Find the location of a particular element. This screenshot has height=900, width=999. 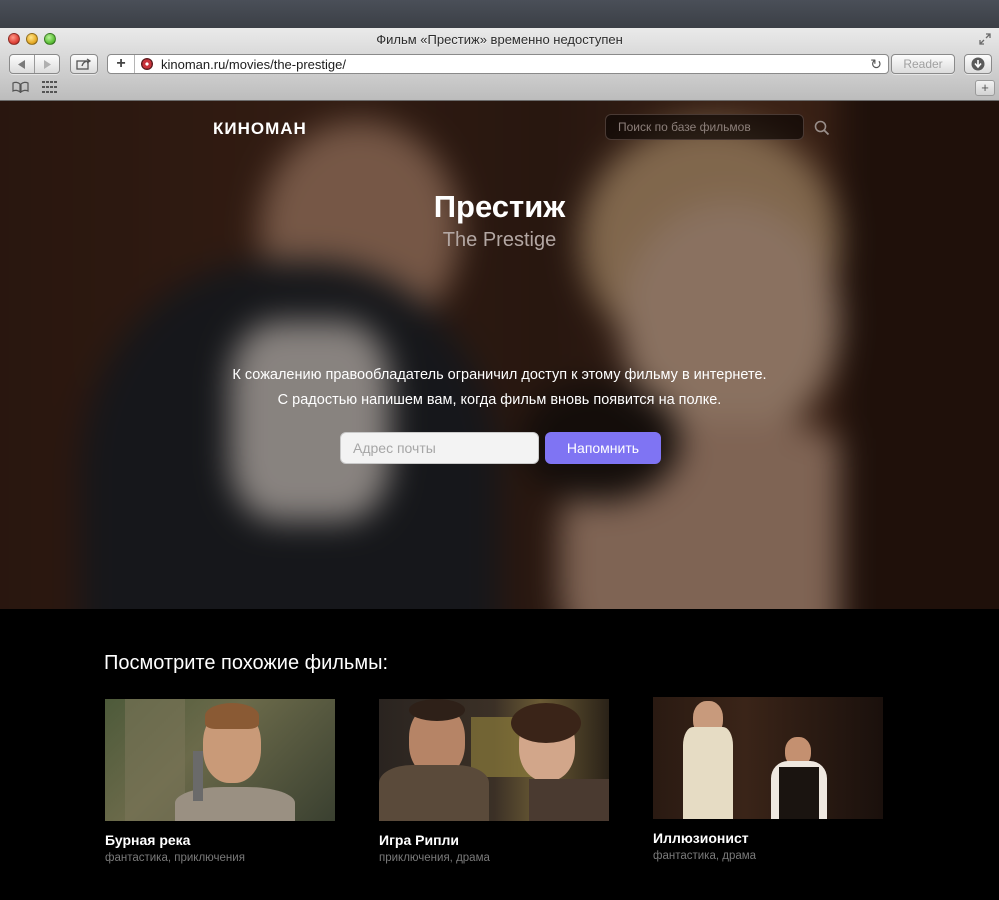

forward-button is located at coordinates (47, 64).